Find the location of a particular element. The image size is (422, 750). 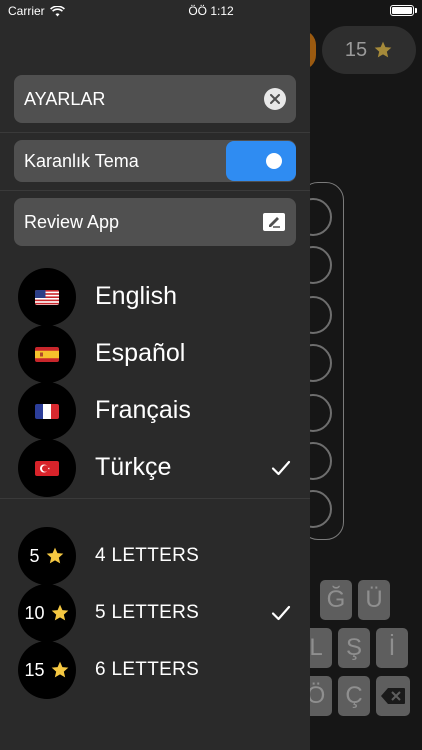

review-app-label: Review App is located at coordinates (72, 221).